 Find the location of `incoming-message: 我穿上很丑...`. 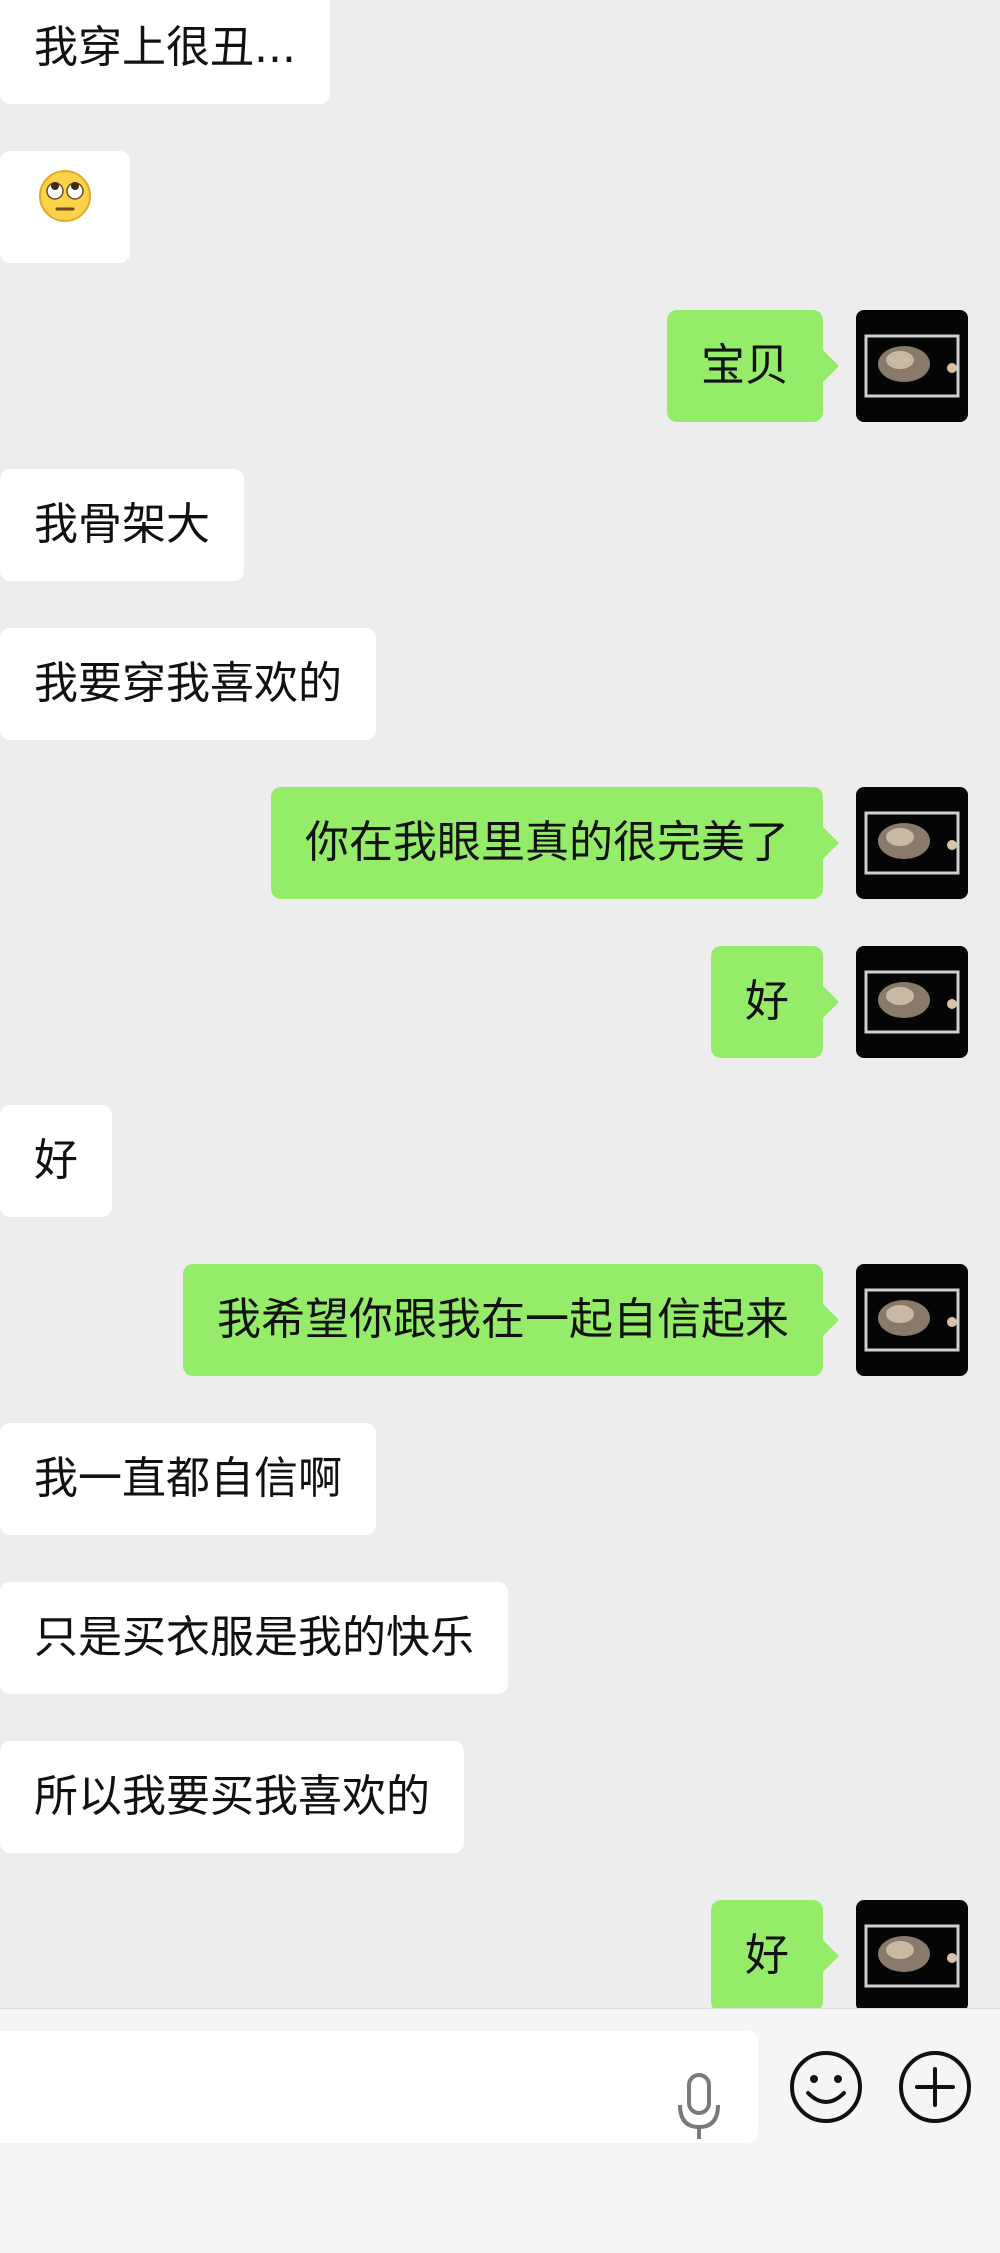

incoming-message: 我穿上很丑... is located at coordinates (165, 52).